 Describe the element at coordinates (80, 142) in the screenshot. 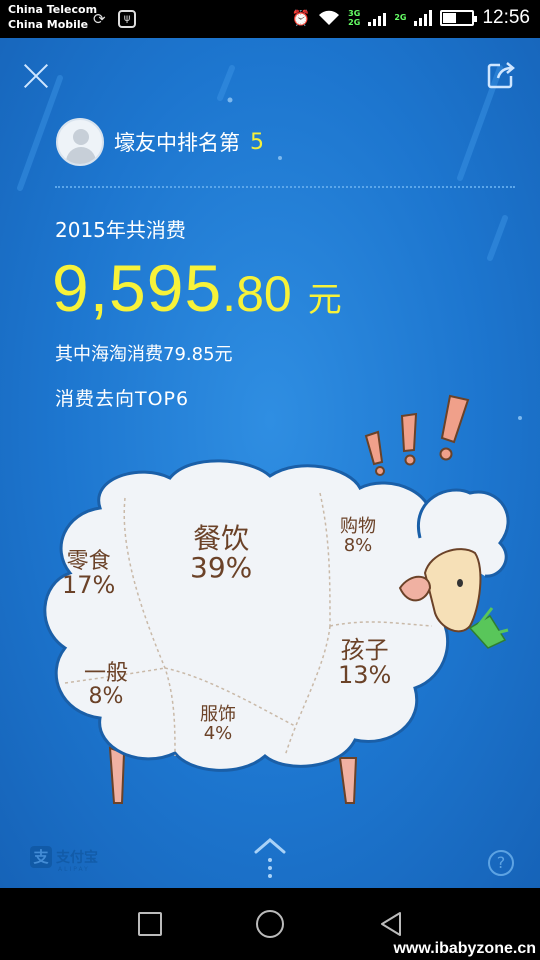

I see `avatar` at that location.